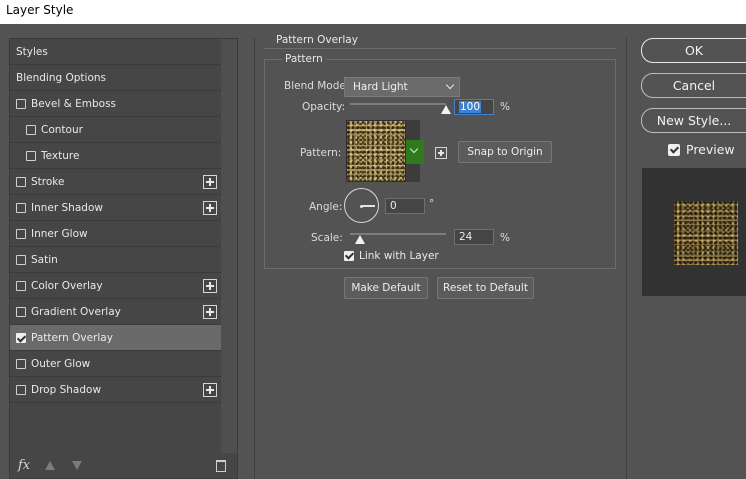 The image size is (746, 479). What do you see at coordinates (693, 50) in the screenshot?
I see `ok-button: OK` at bounding box center [693, 50].